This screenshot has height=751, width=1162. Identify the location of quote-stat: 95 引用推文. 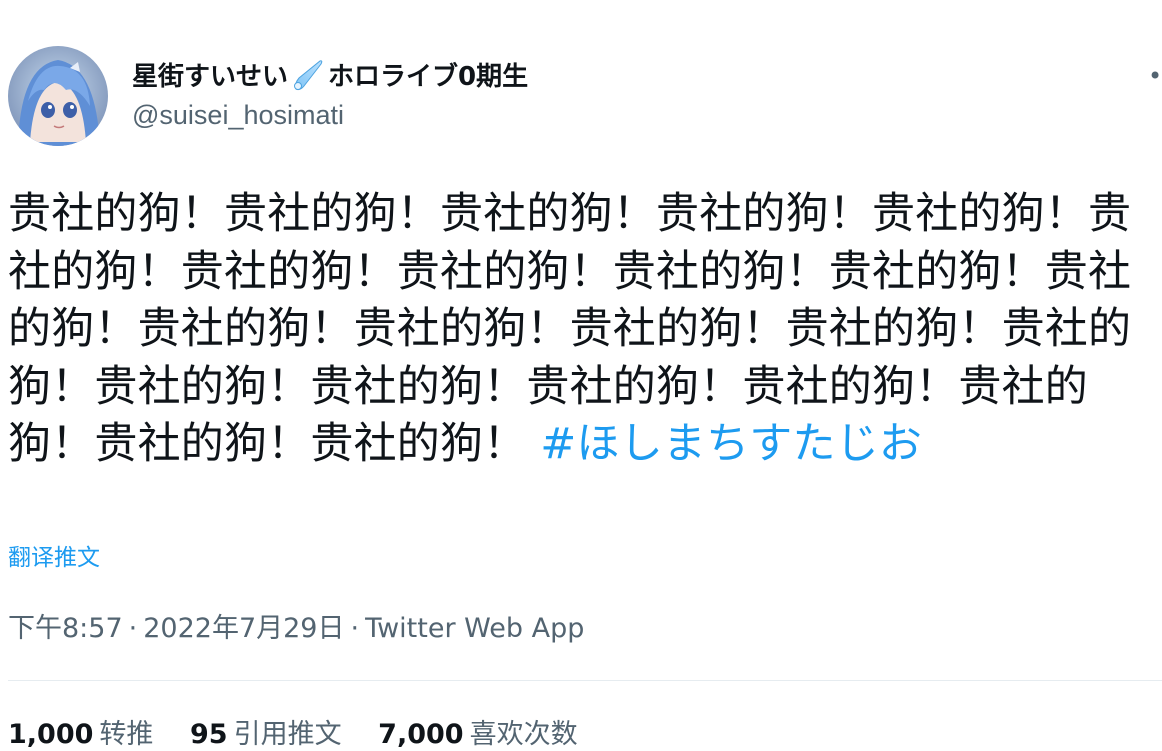
(266, 734).